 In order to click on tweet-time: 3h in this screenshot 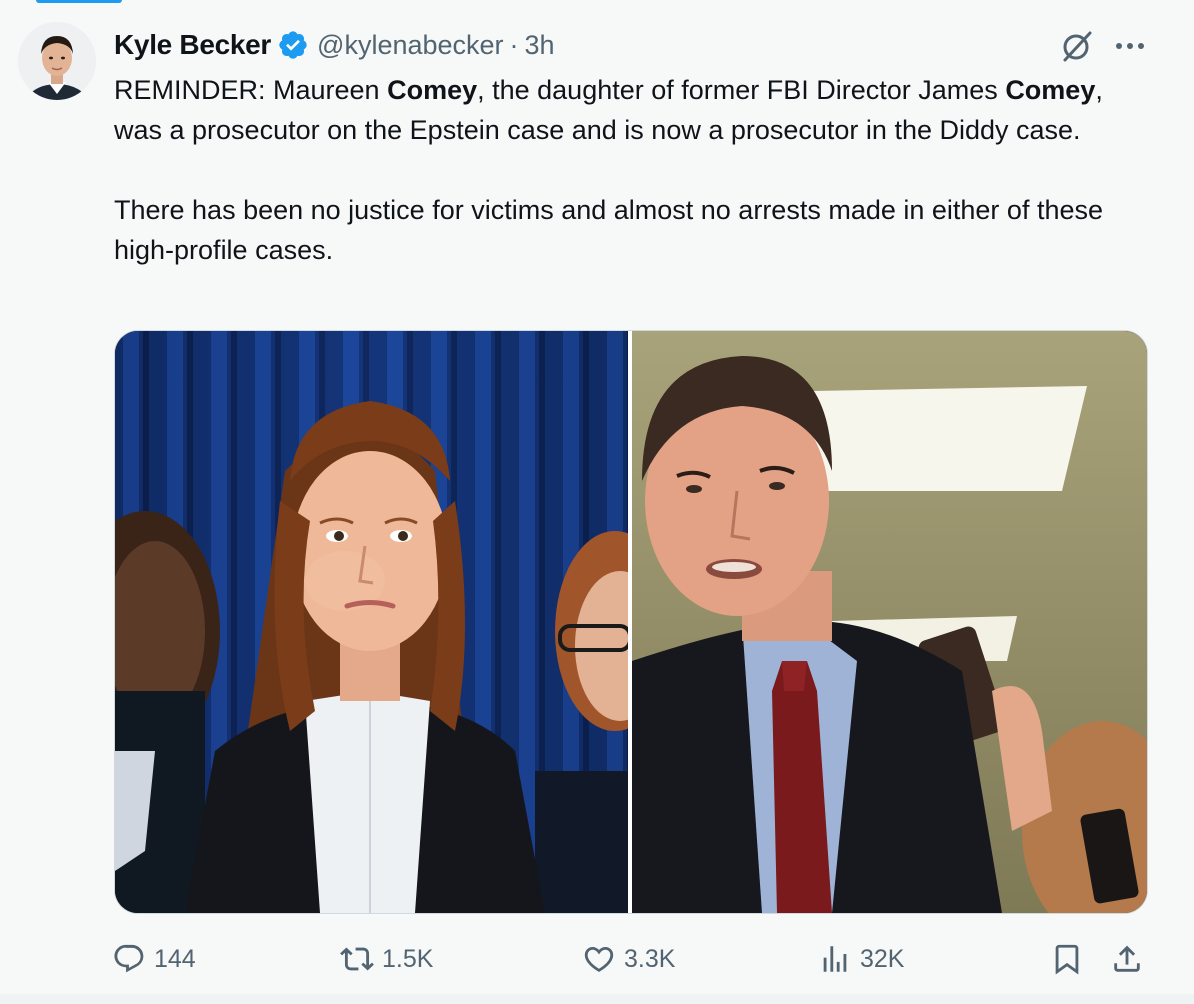, I will do `click(540, 45)`.